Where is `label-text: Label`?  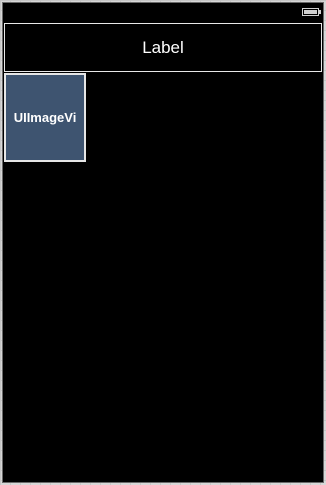 label-text: Label is located at coordinates (163, 47).